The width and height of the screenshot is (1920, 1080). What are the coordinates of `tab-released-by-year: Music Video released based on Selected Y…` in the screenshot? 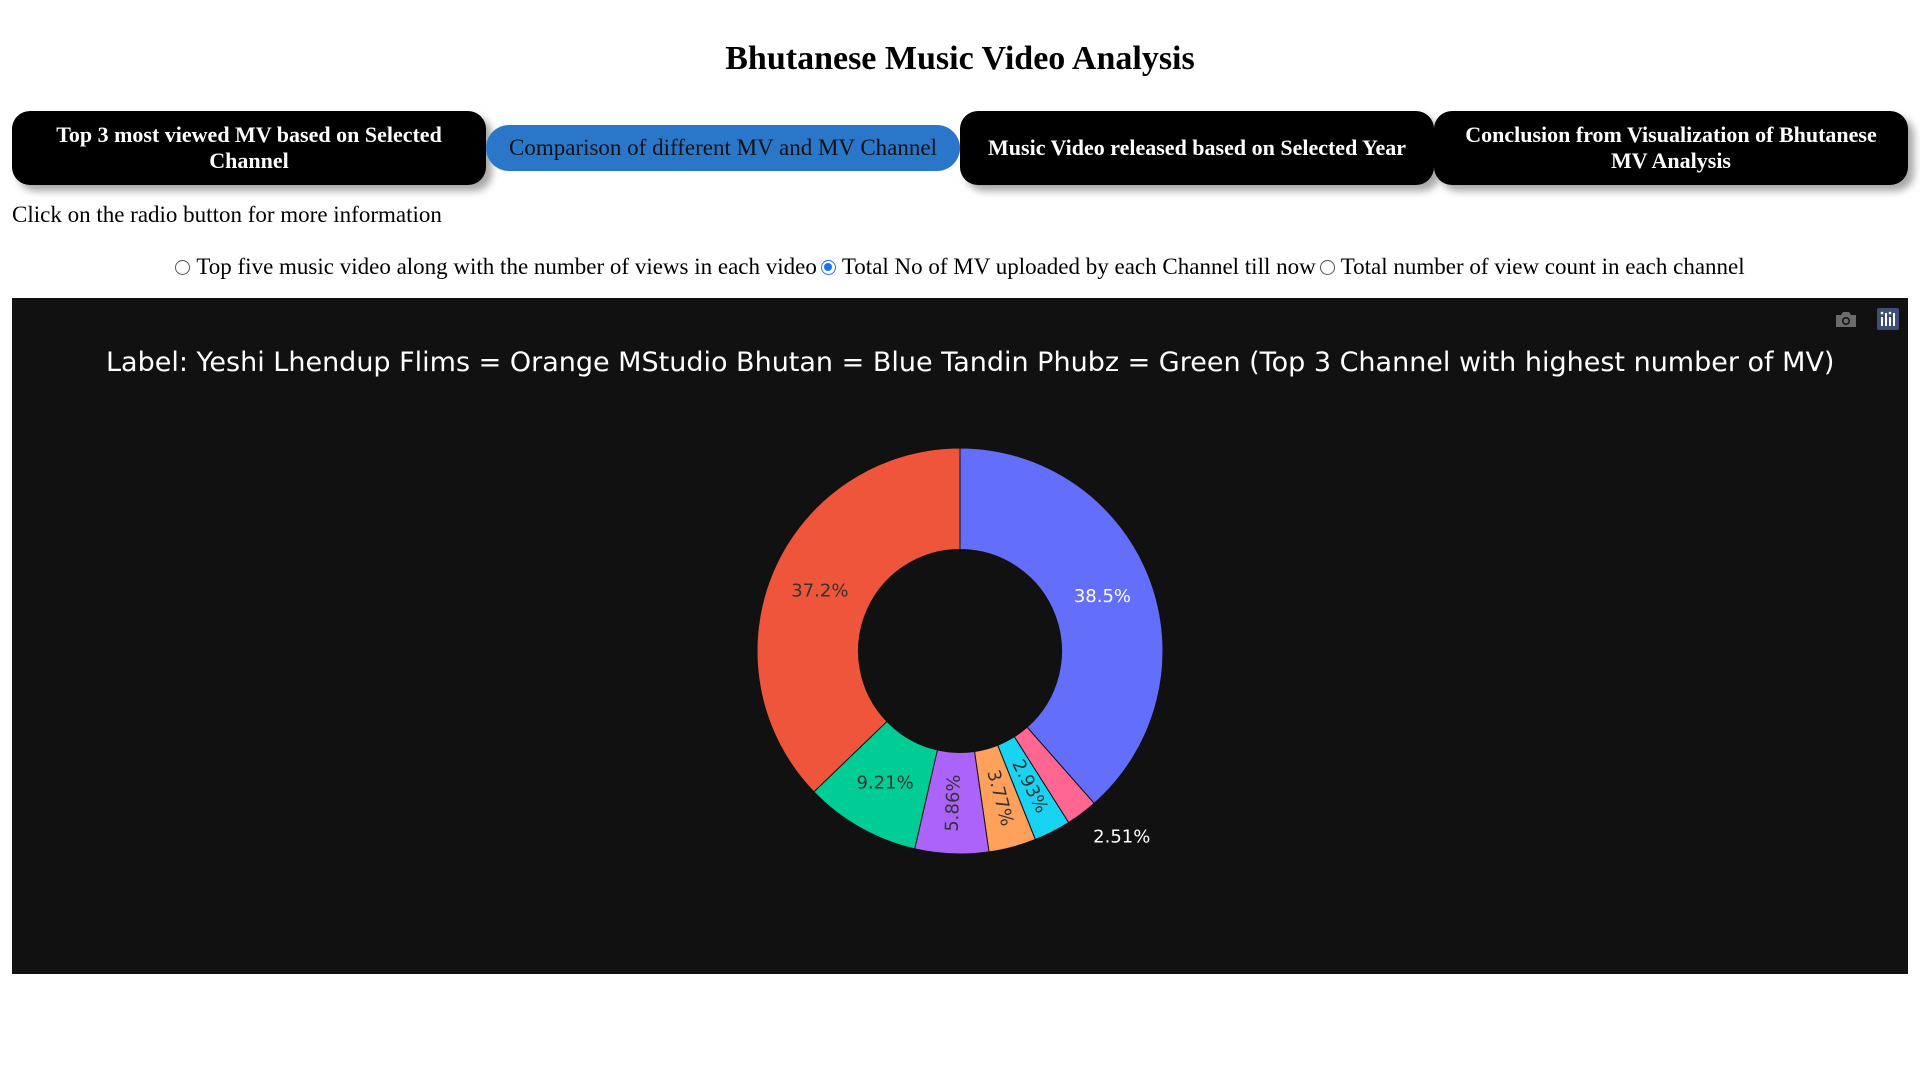 It's located at (1197, 148).